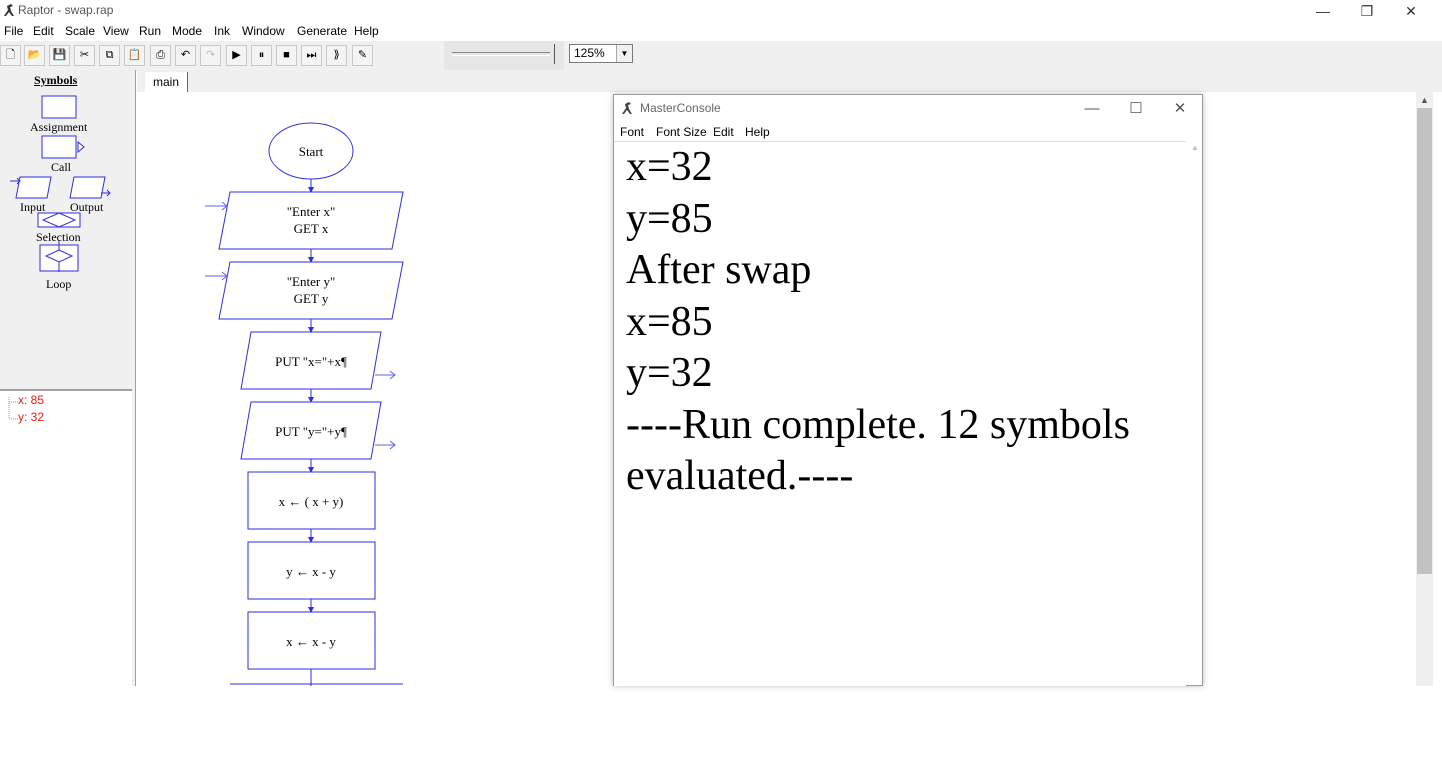  What do you see at coordinates (31, 187) in the screenshot?
I see `input-symbol-icon` at bounding box center [31, 187].